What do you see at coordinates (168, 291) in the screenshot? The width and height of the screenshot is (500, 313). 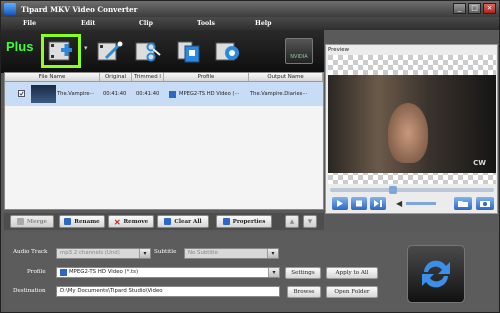 I see `destination-input: D:\My Documents\Tipard Studio\Video` at bounding box center [168, 291].